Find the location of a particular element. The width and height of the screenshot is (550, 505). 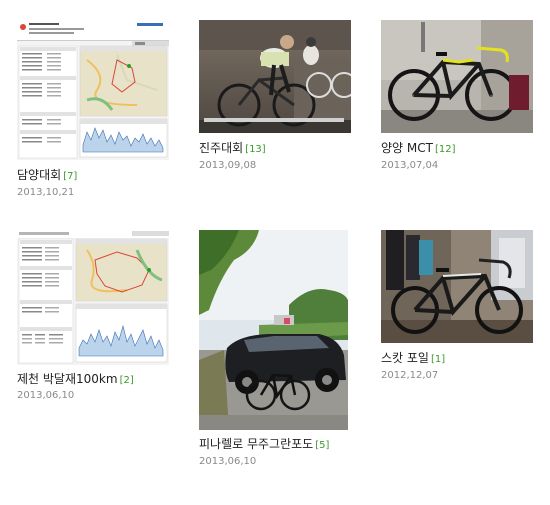

post-title: 양양 MCT [12] is located at coordinates (418, 149).